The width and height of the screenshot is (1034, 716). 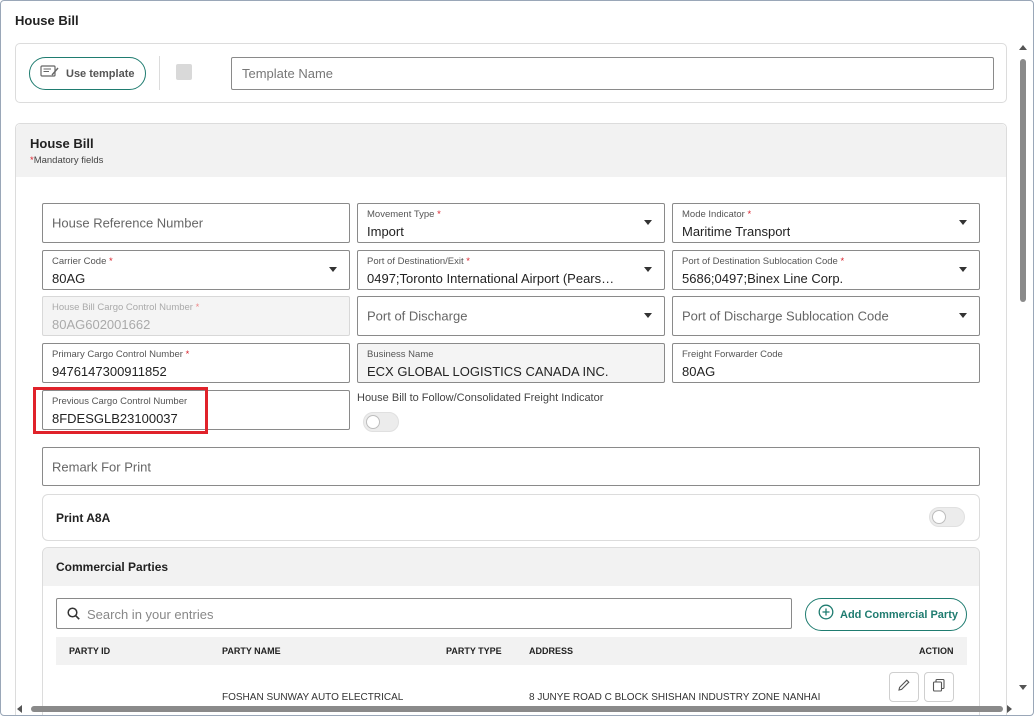 I want to click on mandatory-note: *Mandatory fields, so click(x=67, y=160).